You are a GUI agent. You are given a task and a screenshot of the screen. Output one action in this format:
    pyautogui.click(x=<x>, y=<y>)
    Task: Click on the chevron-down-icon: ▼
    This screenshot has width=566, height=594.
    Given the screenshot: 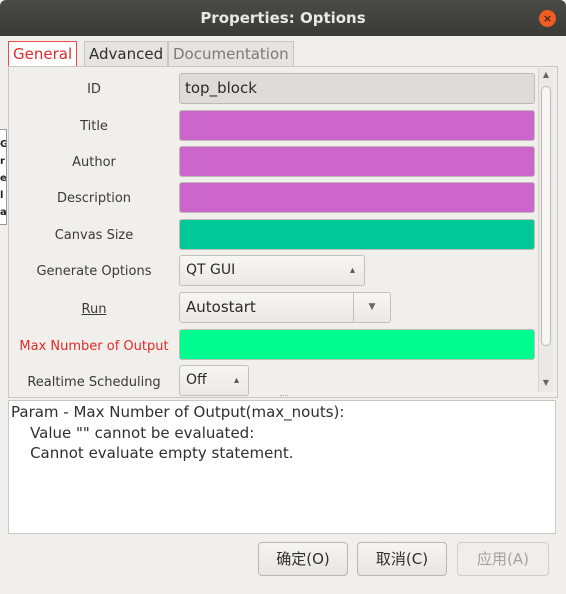 What is the action you would take?
    pyautogui.click(x=371, y=307)
    